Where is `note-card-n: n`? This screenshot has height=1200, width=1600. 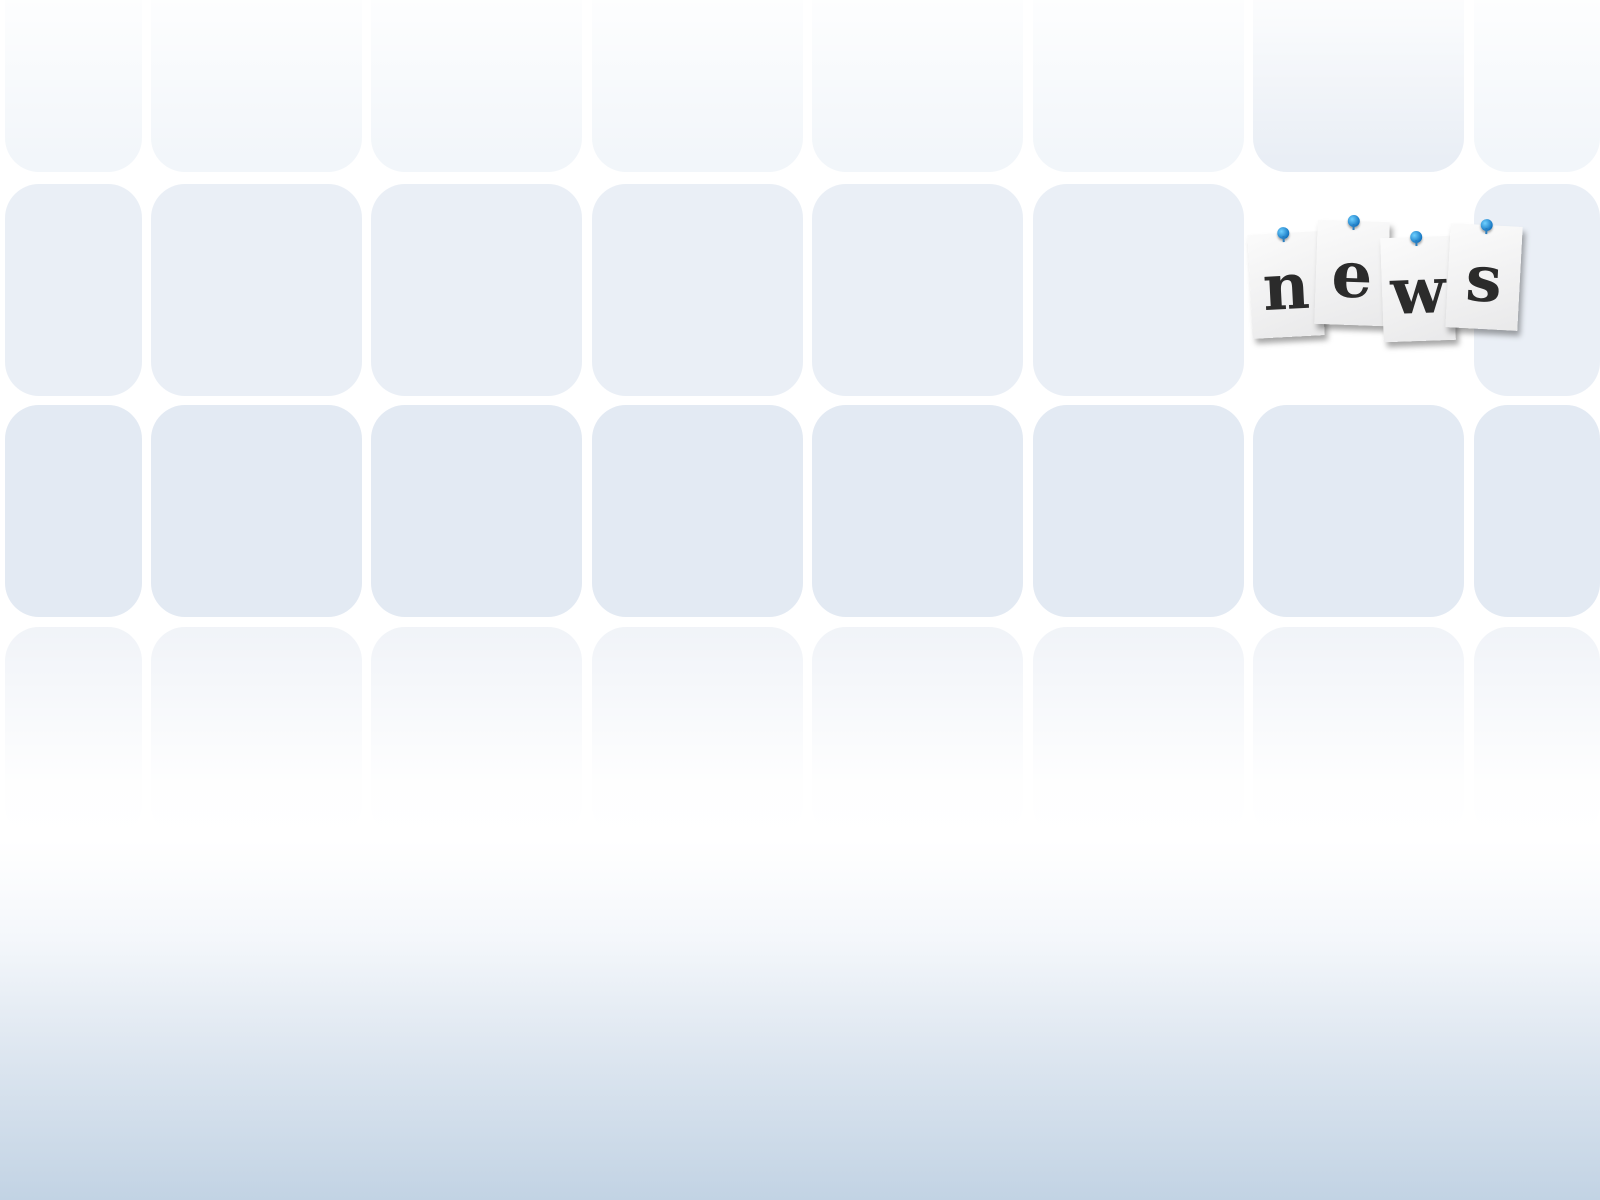 note-card-n: n is located at coordinates (1286, 282).